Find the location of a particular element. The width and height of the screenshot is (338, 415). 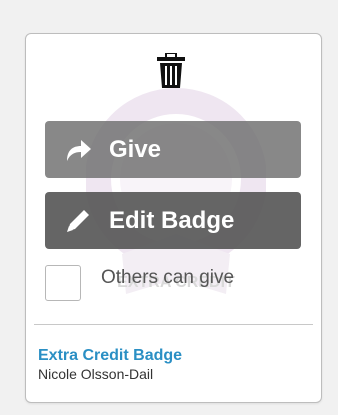

divider is located at coordinates (173, 324).